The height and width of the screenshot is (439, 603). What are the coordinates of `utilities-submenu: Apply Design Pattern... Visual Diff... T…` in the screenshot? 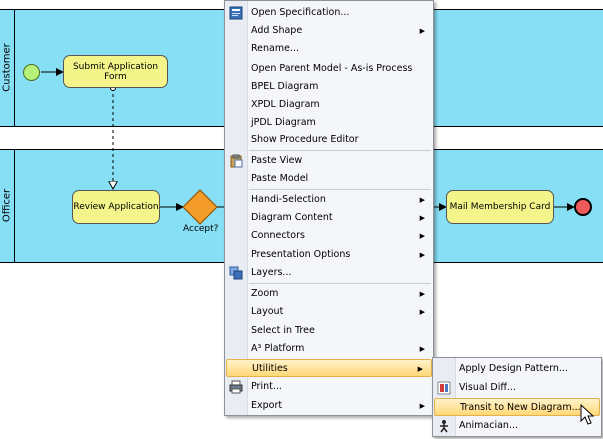 It's located at (517, 397).